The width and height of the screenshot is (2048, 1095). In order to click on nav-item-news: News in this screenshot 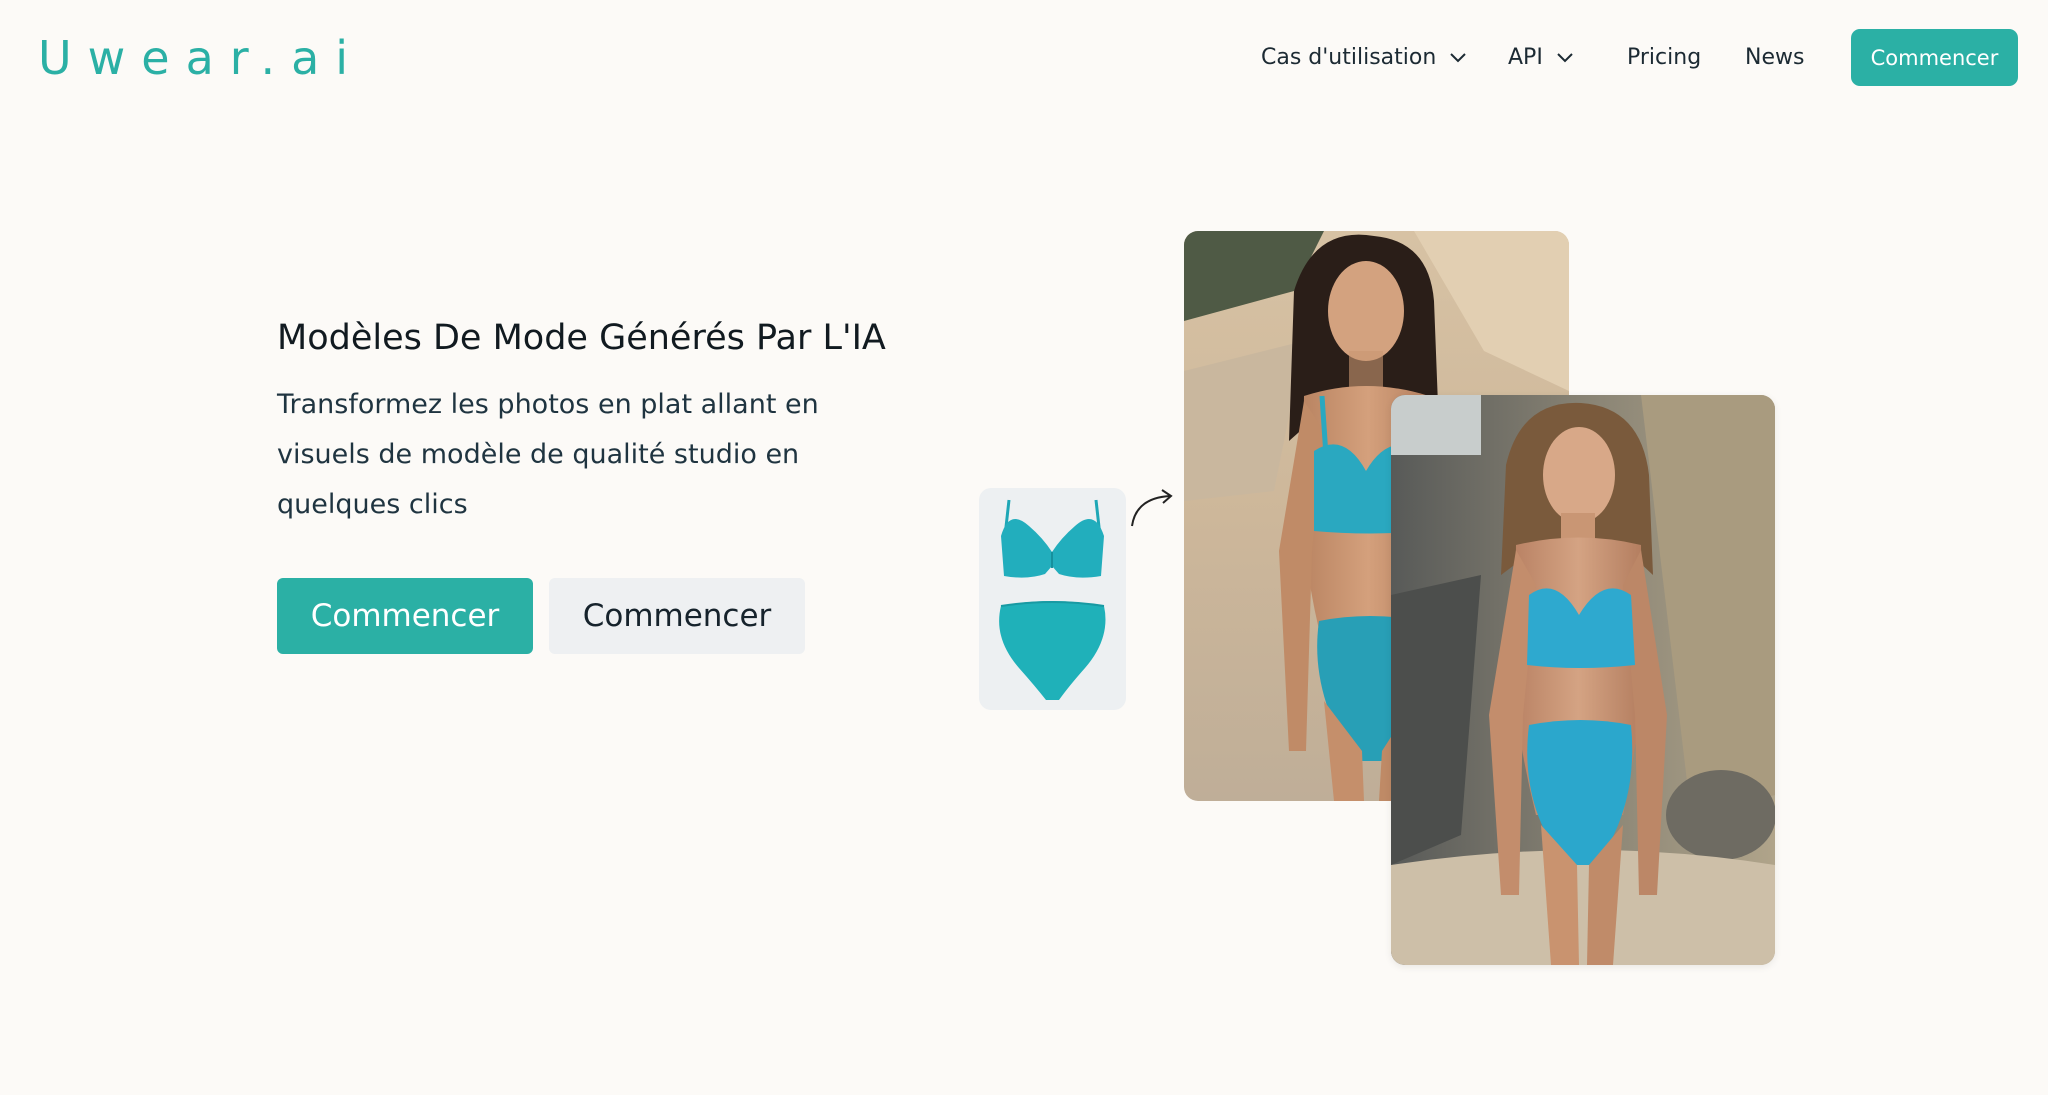, I will do `click(1774, 57)`.